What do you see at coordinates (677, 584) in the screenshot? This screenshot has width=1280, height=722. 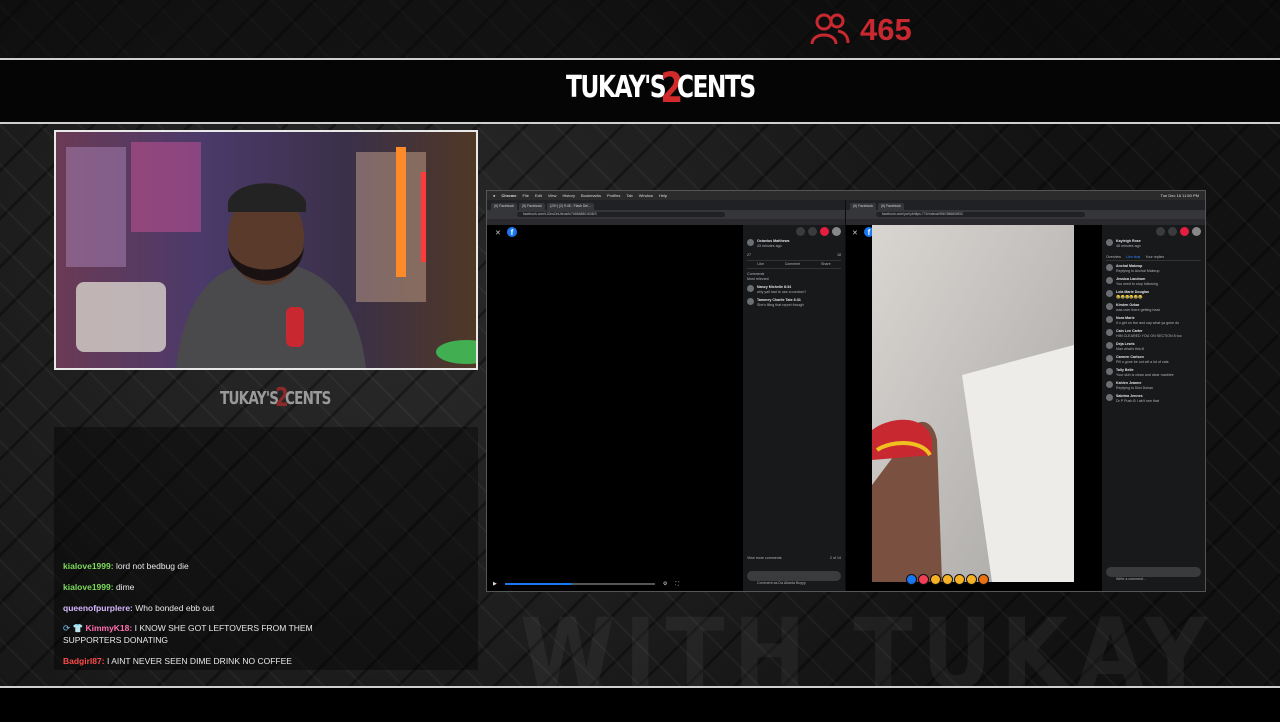 I see `fullscreen-icon: ⛶` at bounding box center [677, 584].